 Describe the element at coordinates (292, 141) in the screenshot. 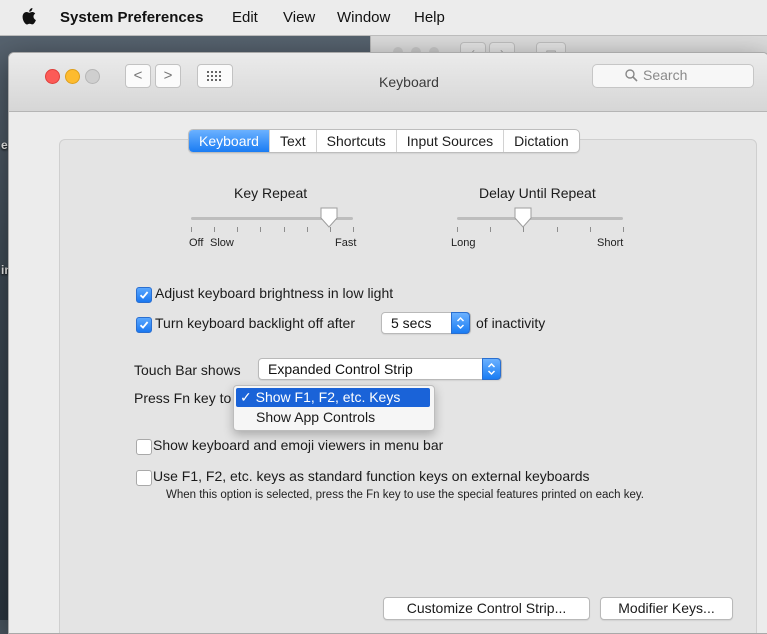

I see `tab-text: Text` at that location.